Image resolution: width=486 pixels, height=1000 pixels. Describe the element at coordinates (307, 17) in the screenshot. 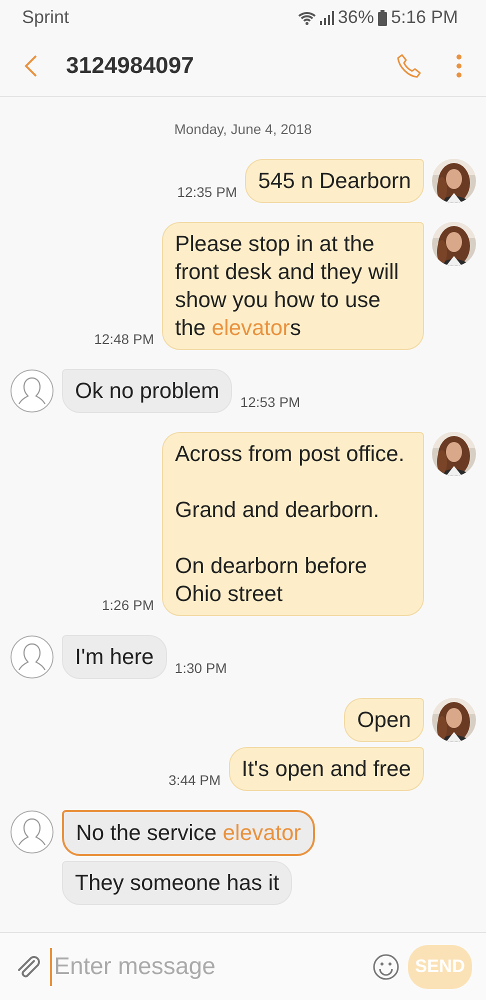

I see `wifi-icon` at that location.